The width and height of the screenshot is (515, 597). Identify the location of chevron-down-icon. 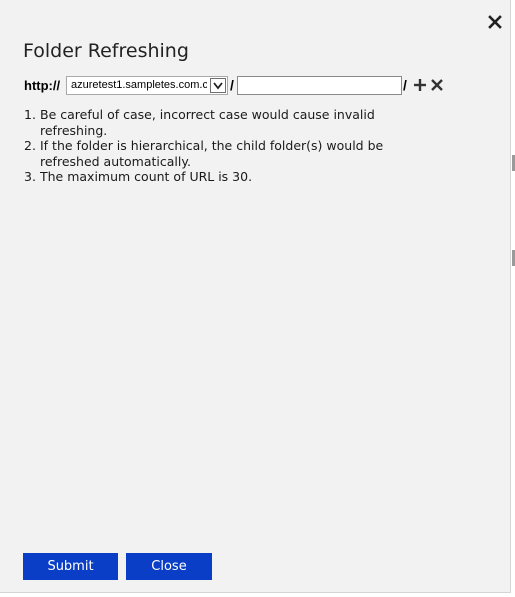
(218, 85).